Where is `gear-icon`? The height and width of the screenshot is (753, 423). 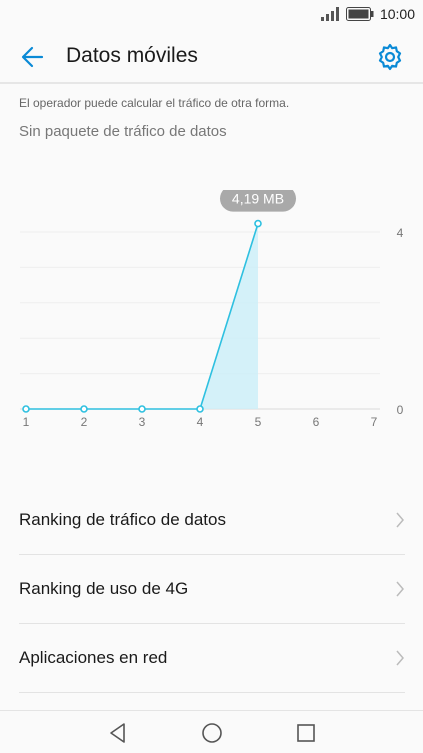
gear-icon is located at coordinates (390, 57).